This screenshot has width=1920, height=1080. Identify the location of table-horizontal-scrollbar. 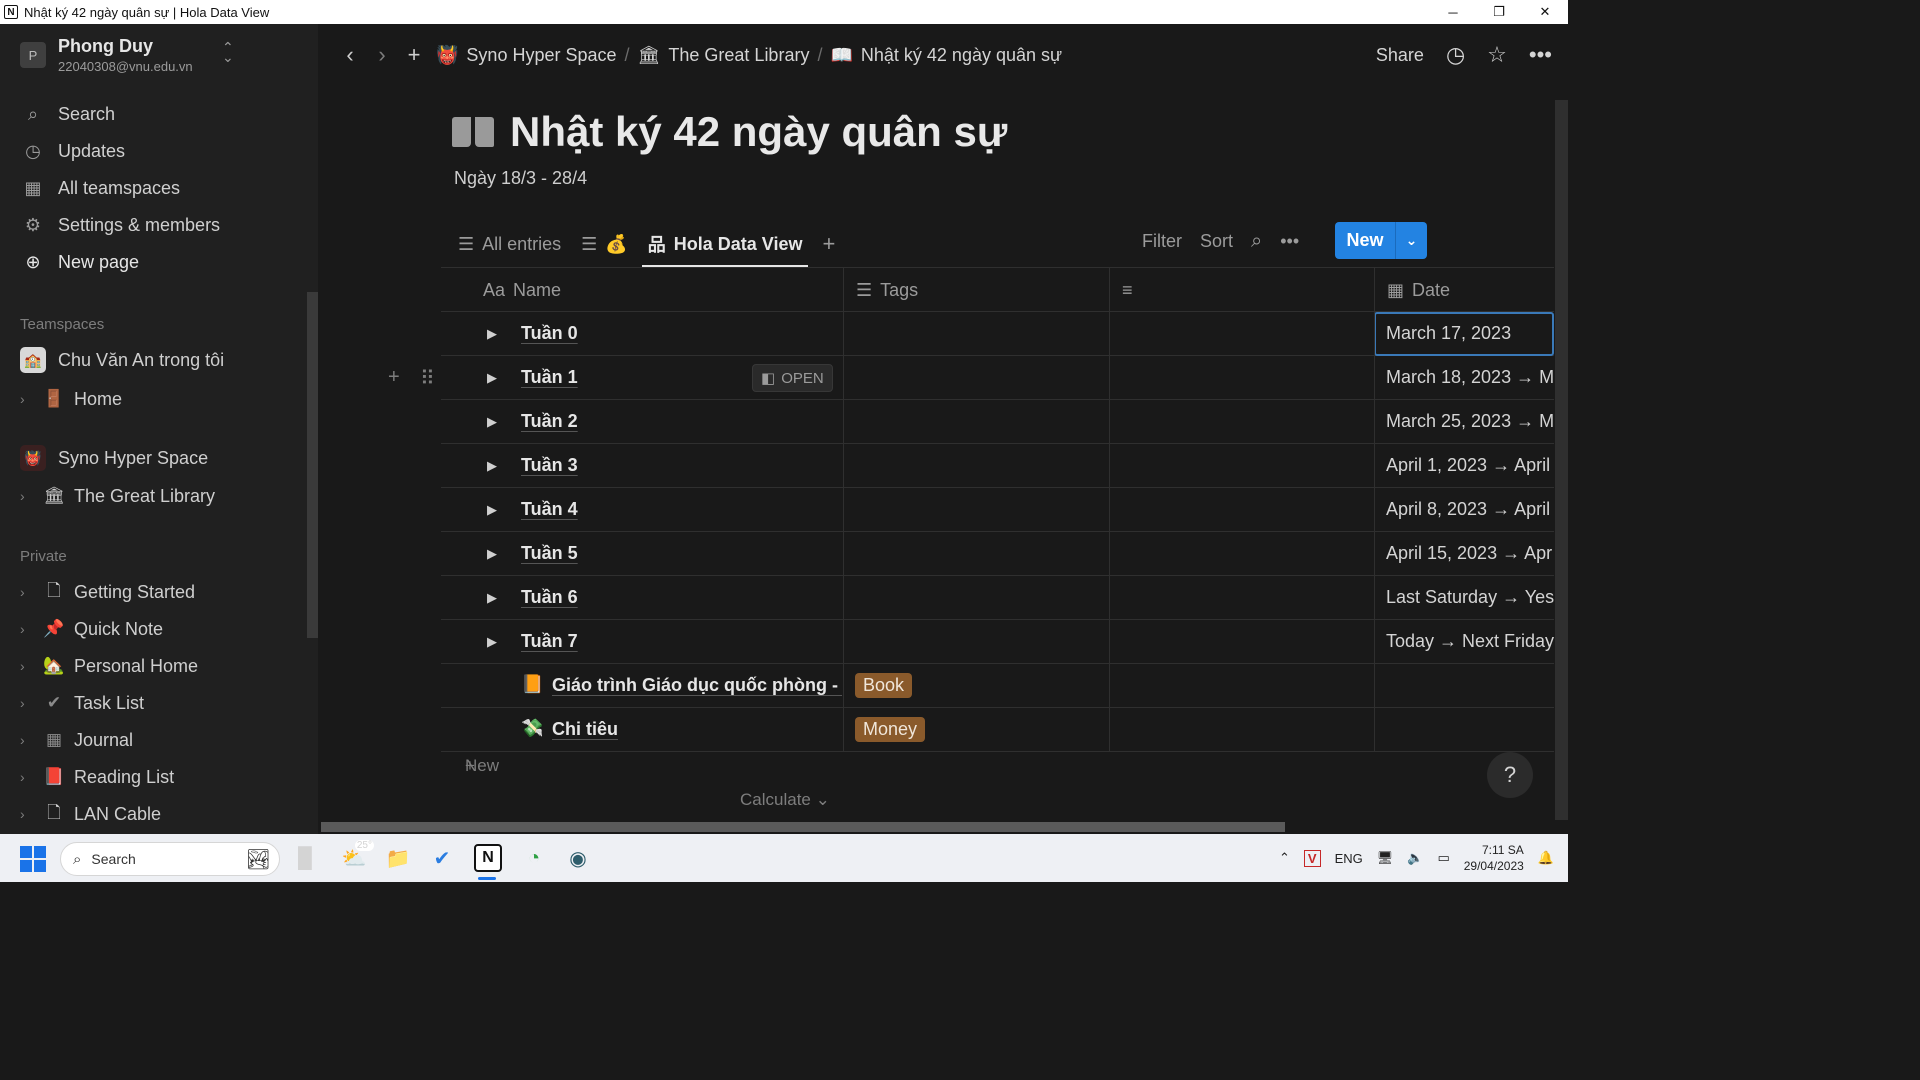
(803, 827).